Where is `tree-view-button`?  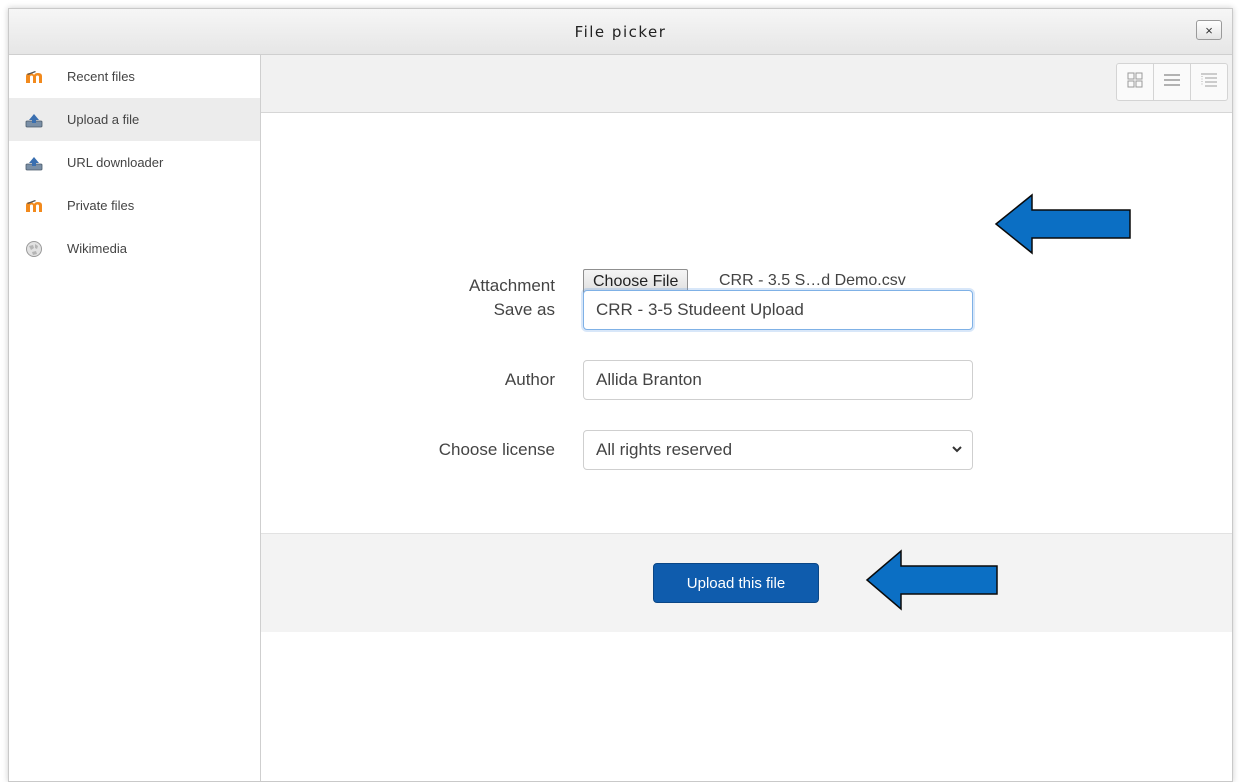
tree-view-button is located at coordinates (1208, 82).